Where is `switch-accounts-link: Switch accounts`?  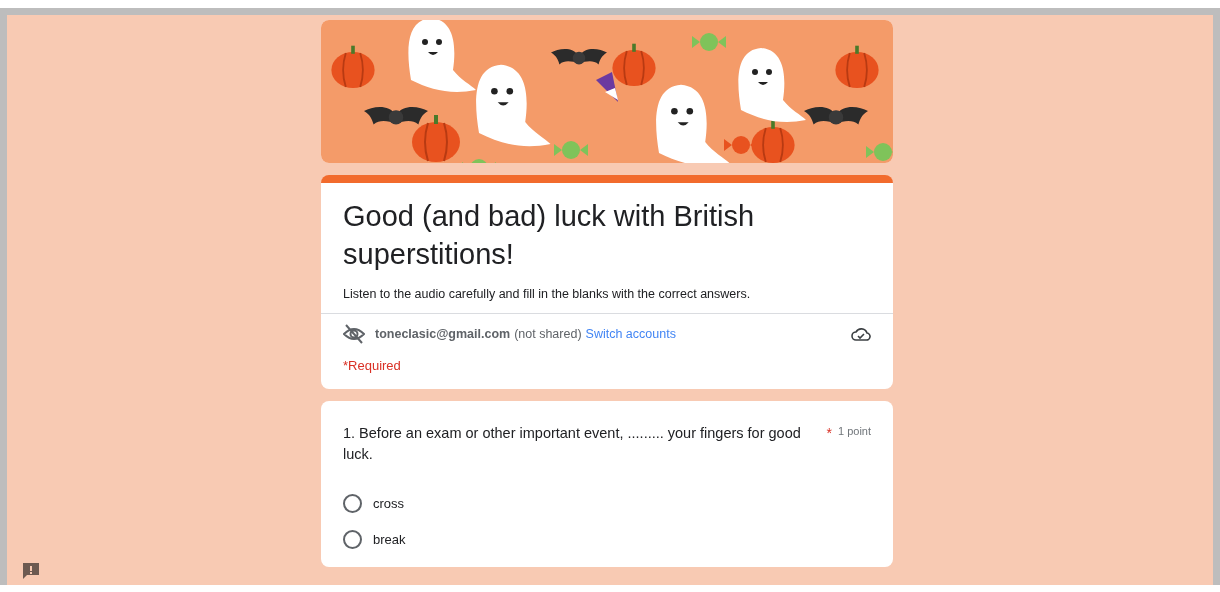 switch-accounts-link: Switch accounts is located at coordinates (630, 334).